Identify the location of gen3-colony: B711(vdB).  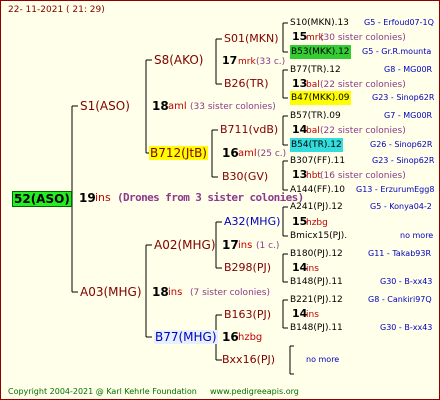
(249, 130).